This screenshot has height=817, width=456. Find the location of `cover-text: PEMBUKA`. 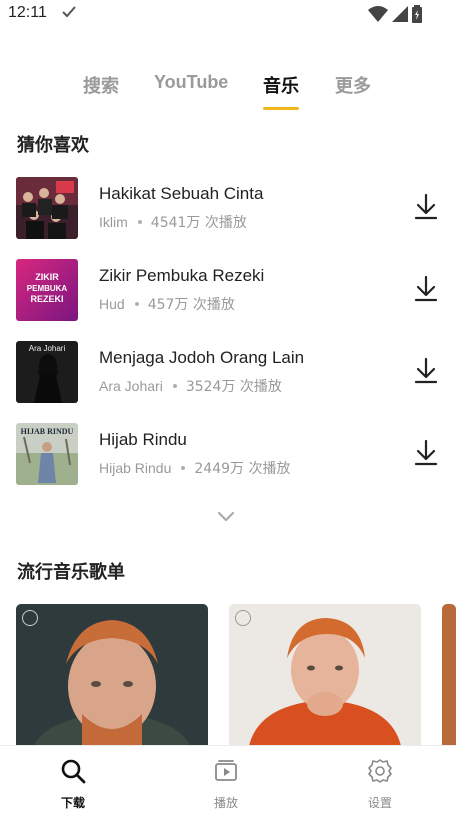

cover-text: PEMBUKA is located at coordinates (47, 288).